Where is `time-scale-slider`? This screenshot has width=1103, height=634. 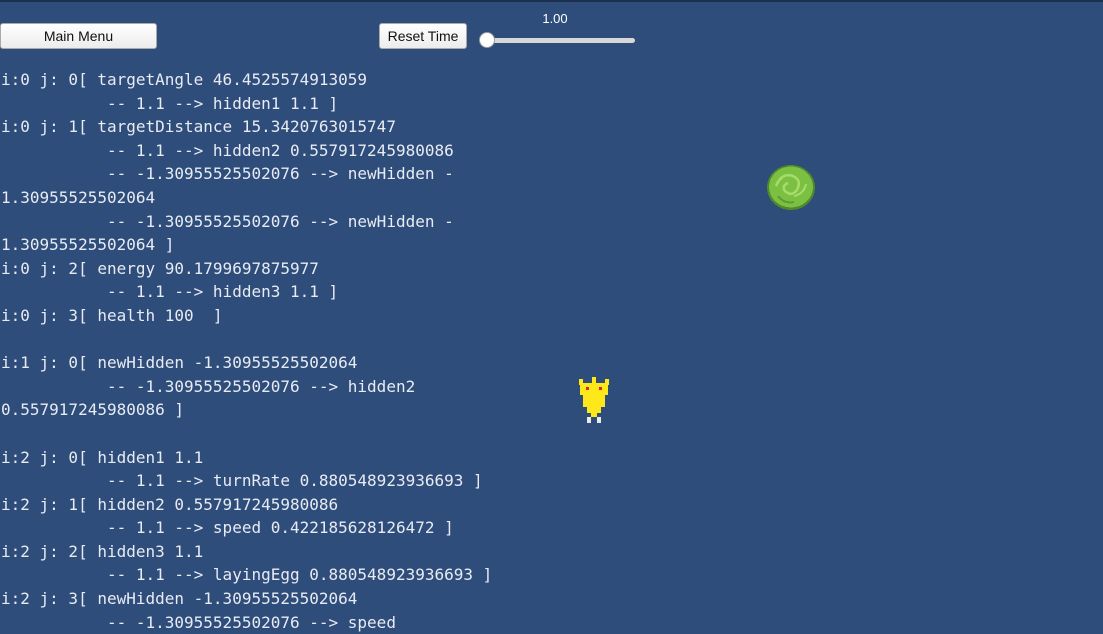 time-scale-slider is located at coordinates (557, 41).